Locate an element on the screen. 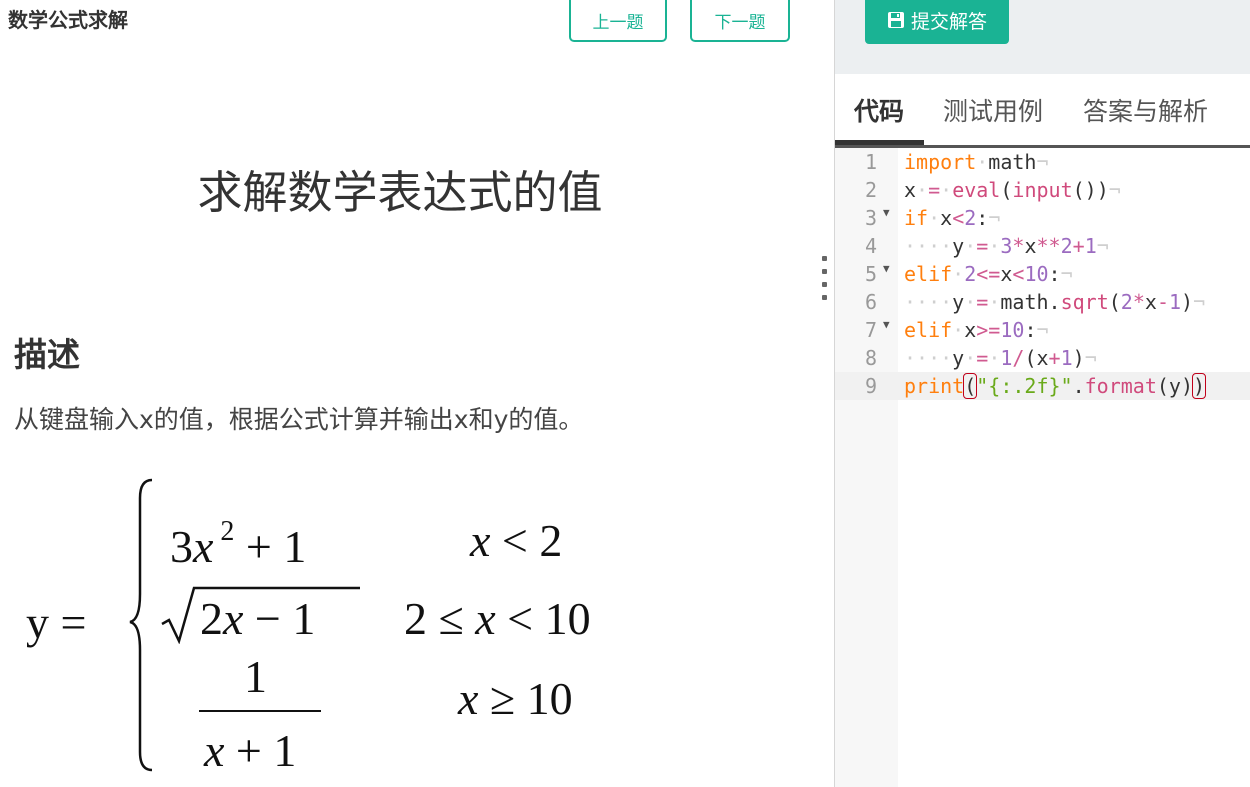  code-text: if·x<2:¬ is located at coordinates (952, 218).